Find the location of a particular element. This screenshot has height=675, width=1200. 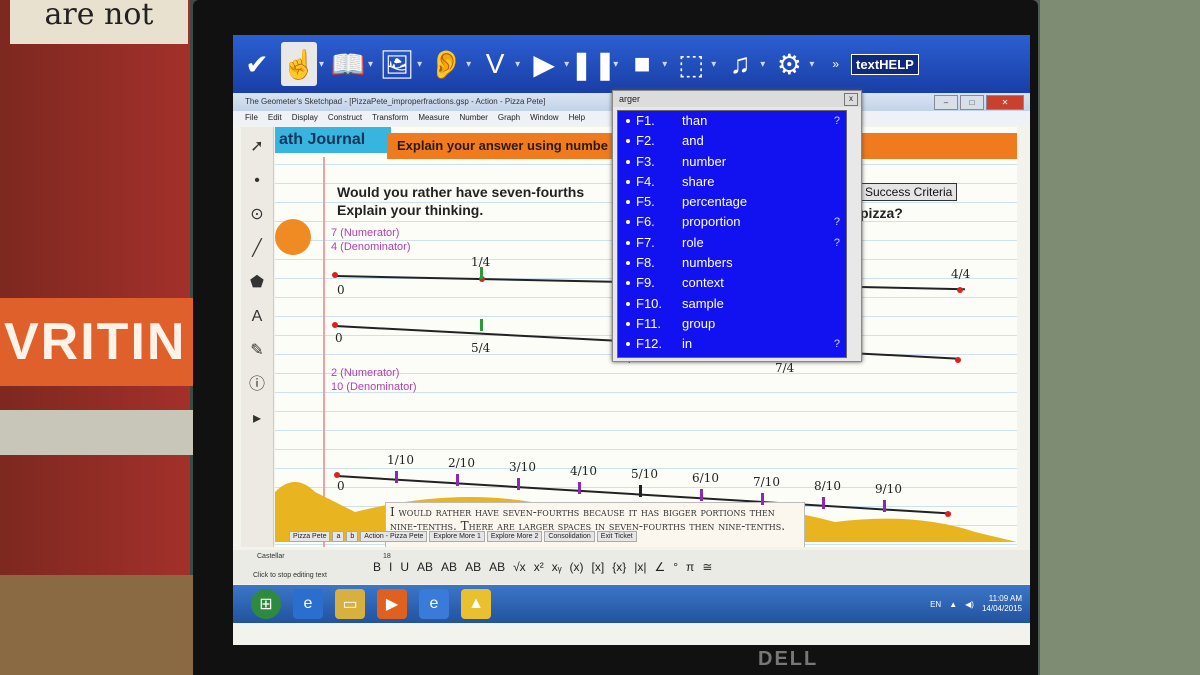

book-icon: 📖 is located at coordinates (348, 64).